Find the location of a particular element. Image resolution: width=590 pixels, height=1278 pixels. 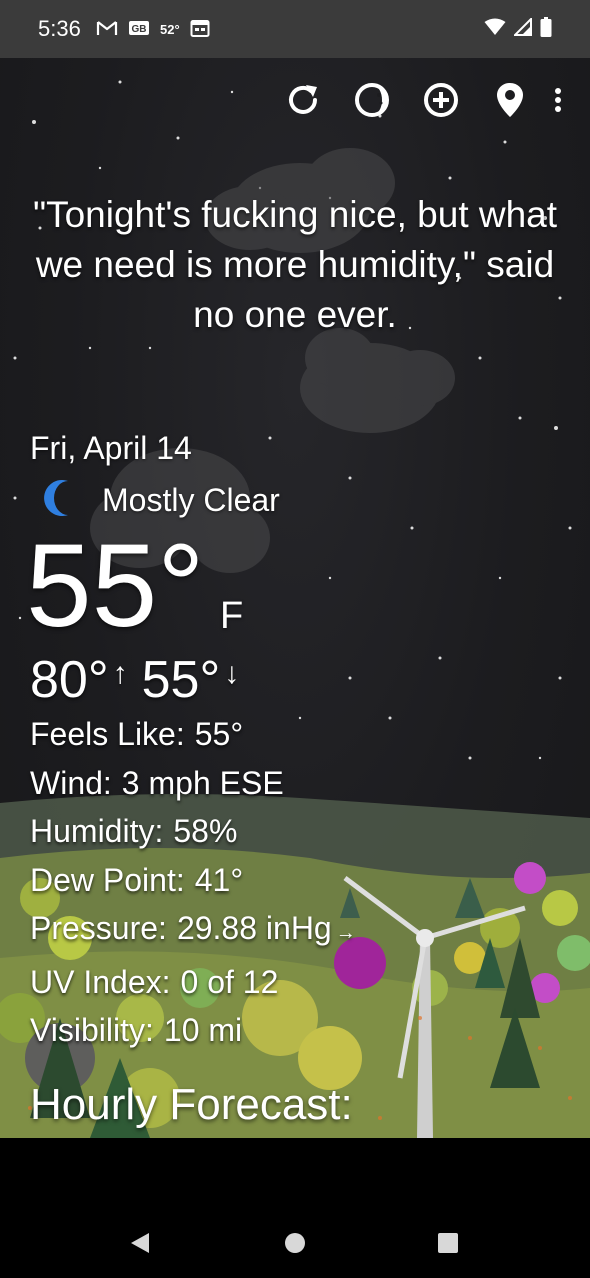

visibility-row: Visibility: 10 mi is located at coordinates (193, 1030).